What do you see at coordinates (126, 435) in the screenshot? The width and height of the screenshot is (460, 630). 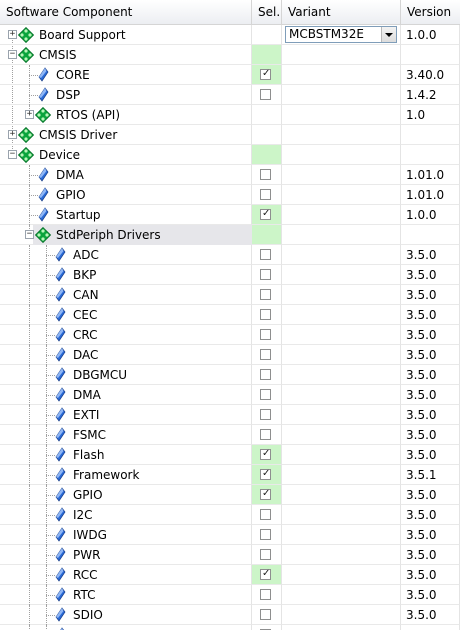 I see `component-name-cell: FSMC` at bounding box center [126, 435].